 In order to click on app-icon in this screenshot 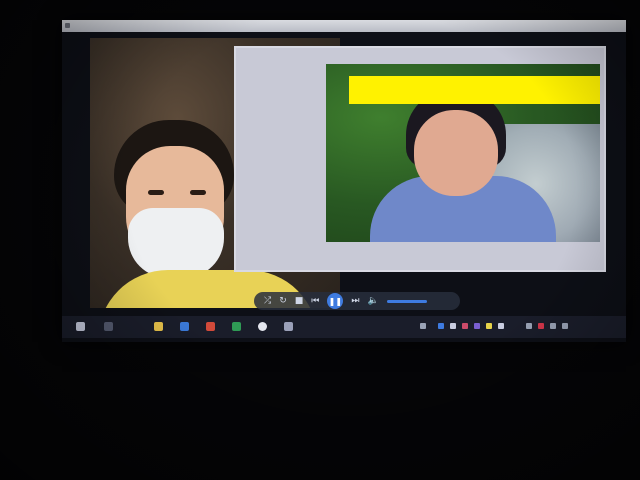, I will do `click(67, 25)`.